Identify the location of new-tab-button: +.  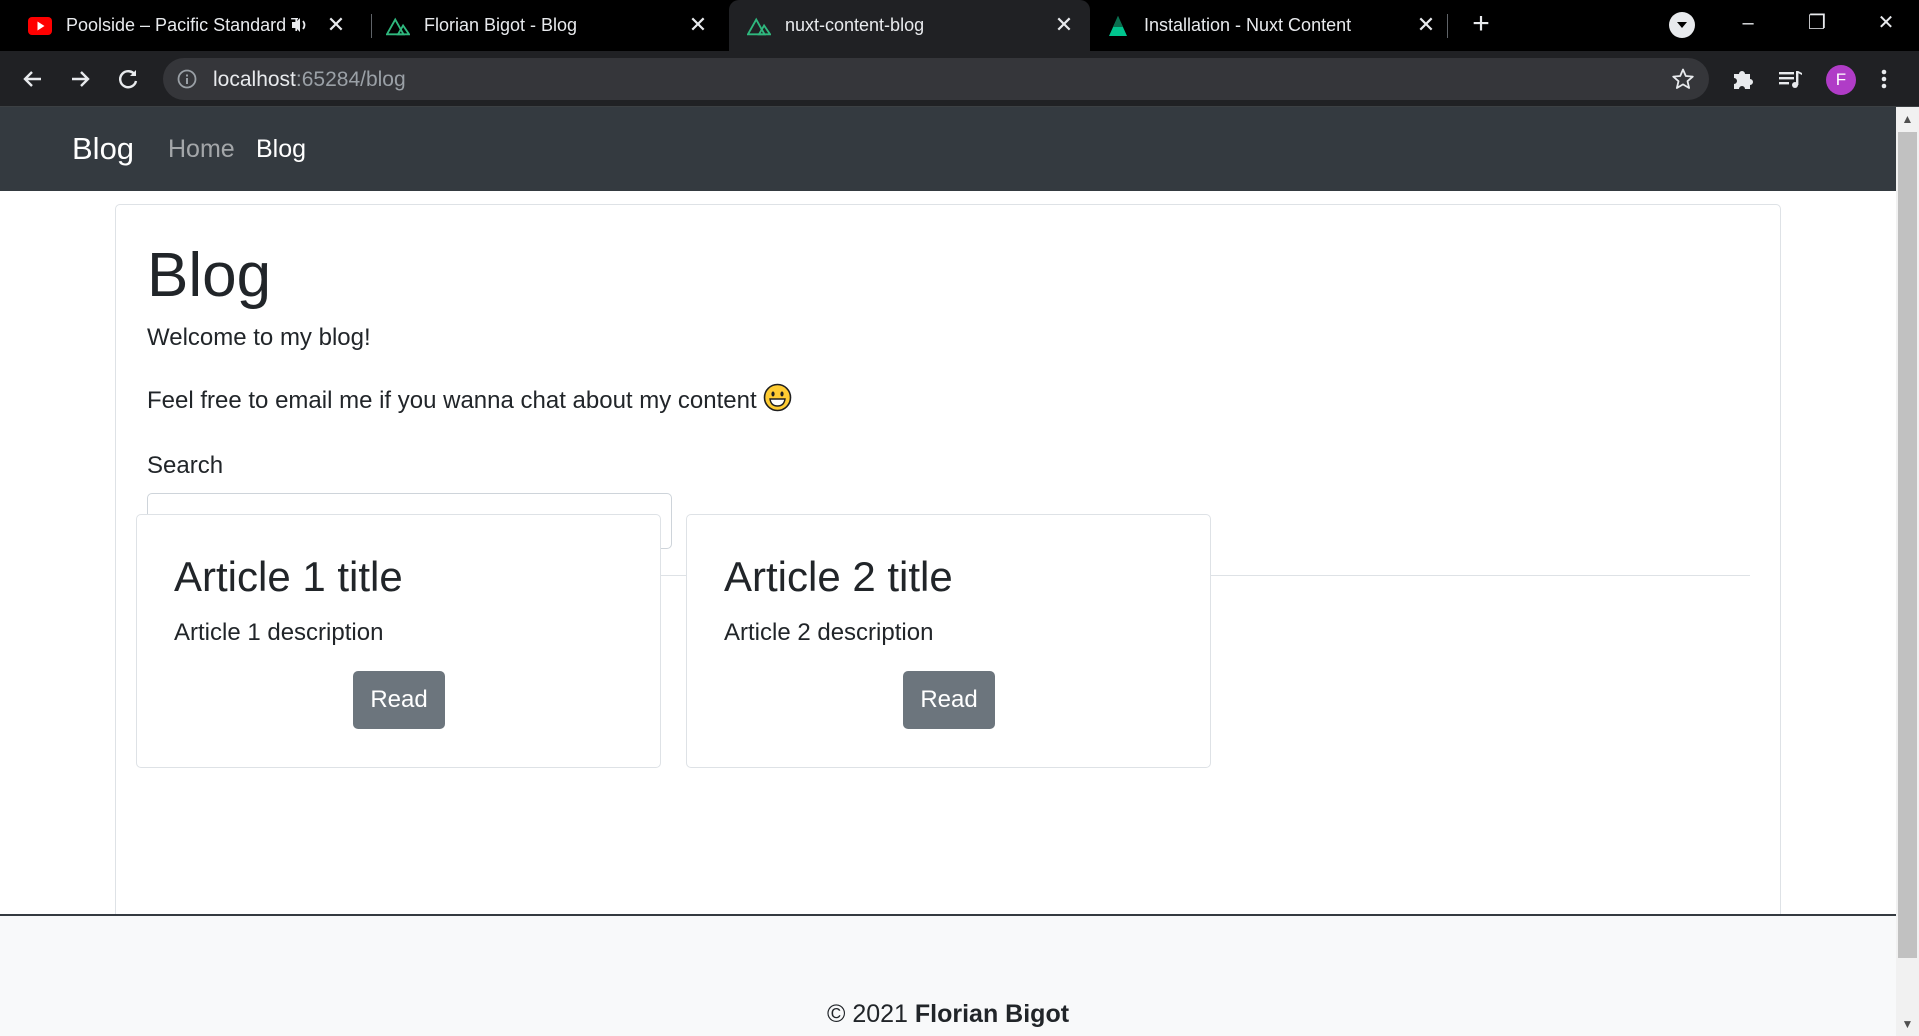
(1481, 24).